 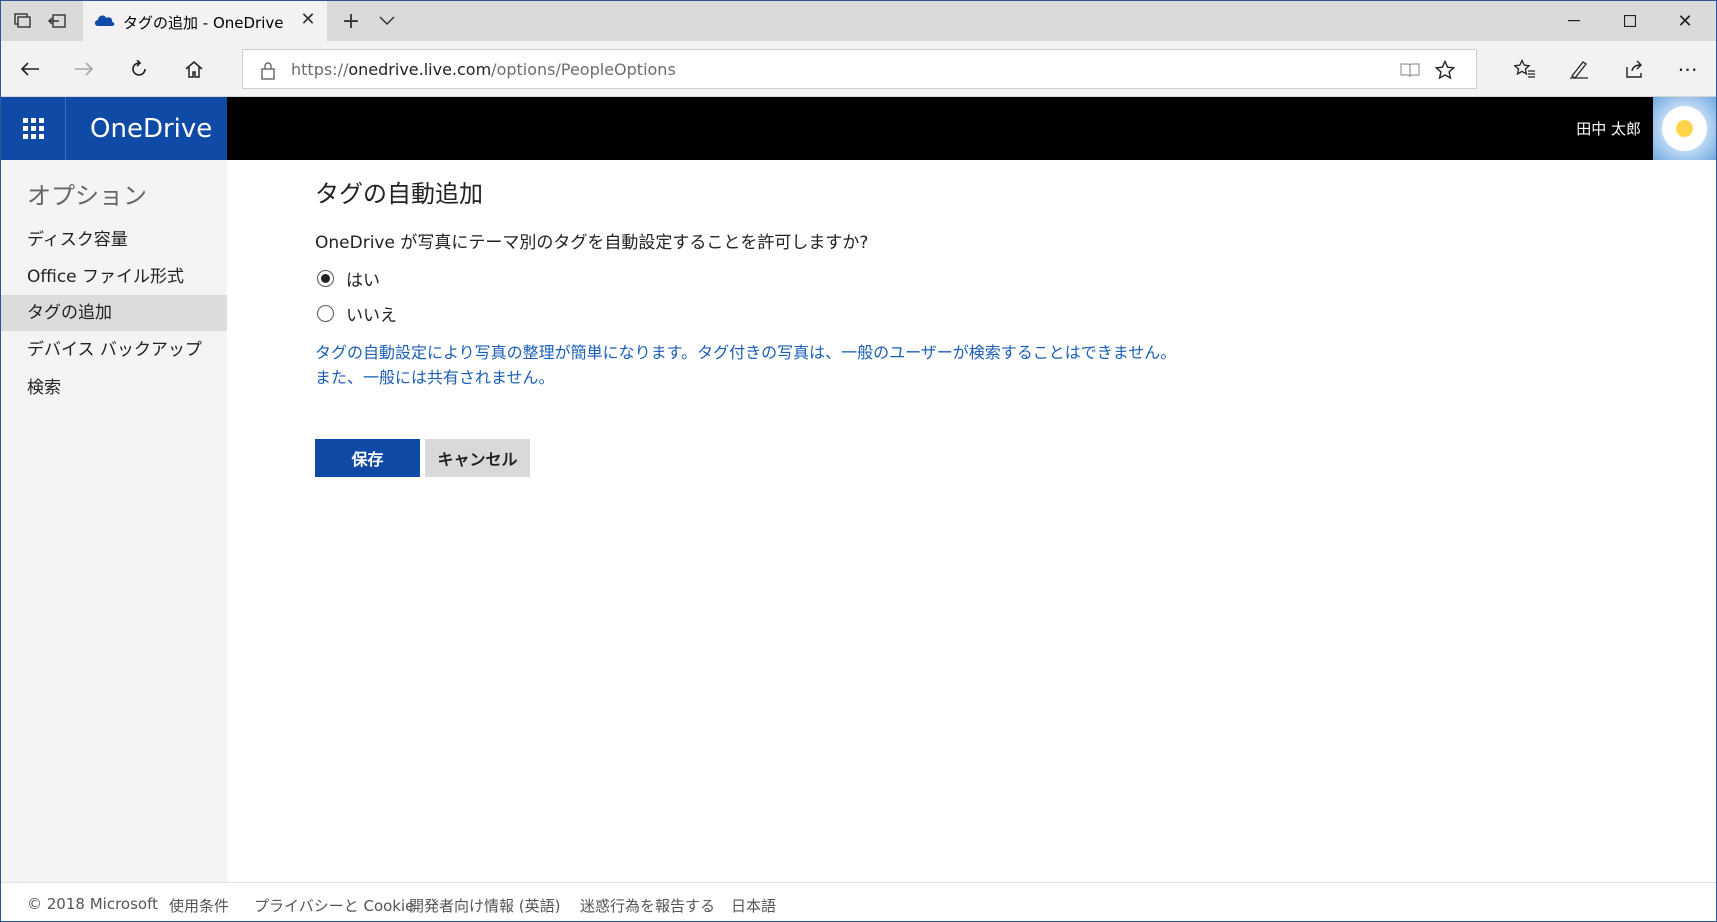 I want to click on sidebar-item-device-backup: デバイス バックアップ, so click(x=114, y=350).